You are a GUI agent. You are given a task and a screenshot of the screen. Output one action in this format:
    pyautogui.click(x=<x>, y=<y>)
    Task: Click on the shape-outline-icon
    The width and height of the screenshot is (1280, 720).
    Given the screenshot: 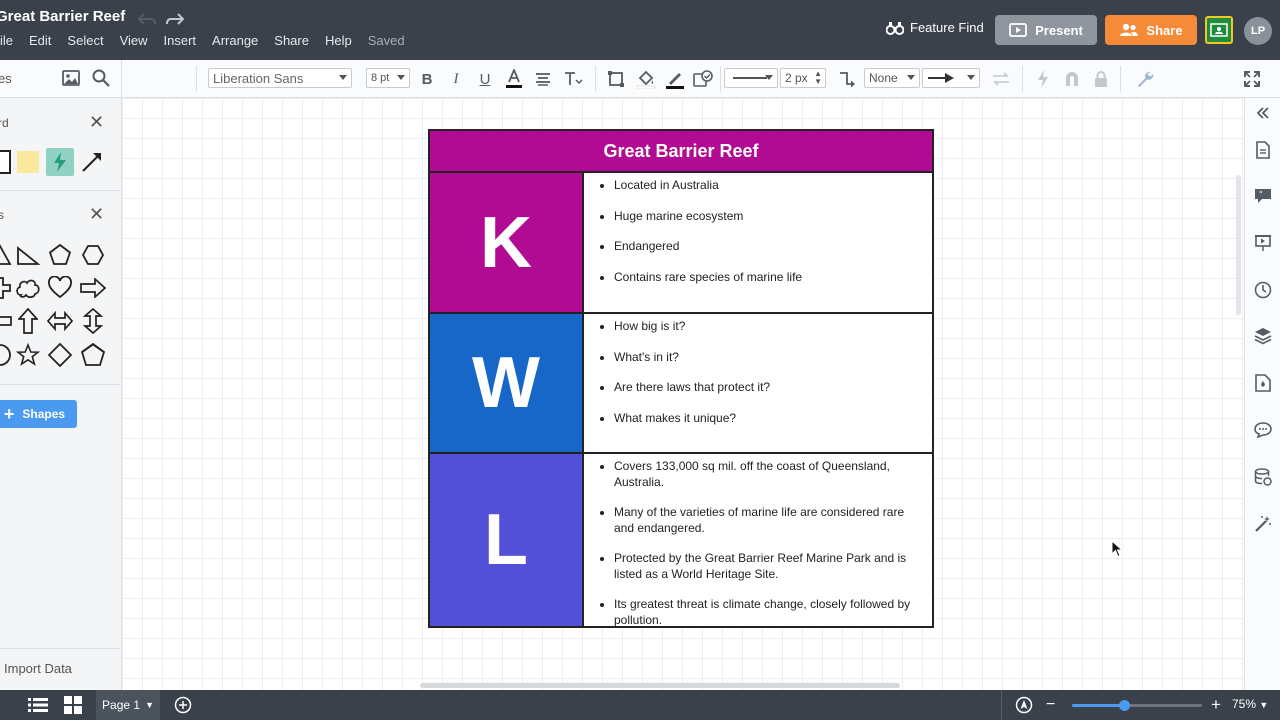 What is the action you would take?
    pyautogui.click(x=616, y=79)
    